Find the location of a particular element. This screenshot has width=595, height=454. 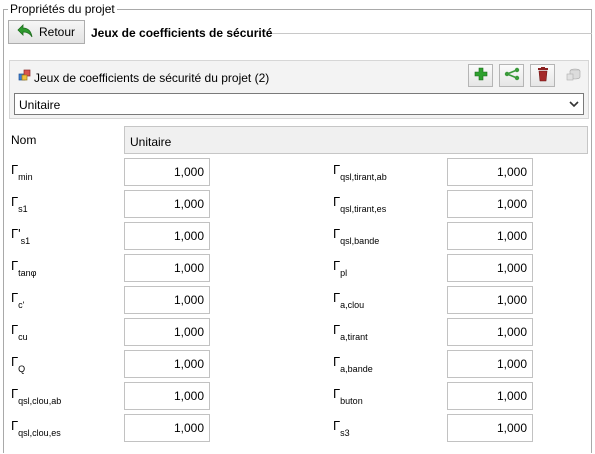

coefficient-label: Γa,tirant is located at coordinates (350, 333).